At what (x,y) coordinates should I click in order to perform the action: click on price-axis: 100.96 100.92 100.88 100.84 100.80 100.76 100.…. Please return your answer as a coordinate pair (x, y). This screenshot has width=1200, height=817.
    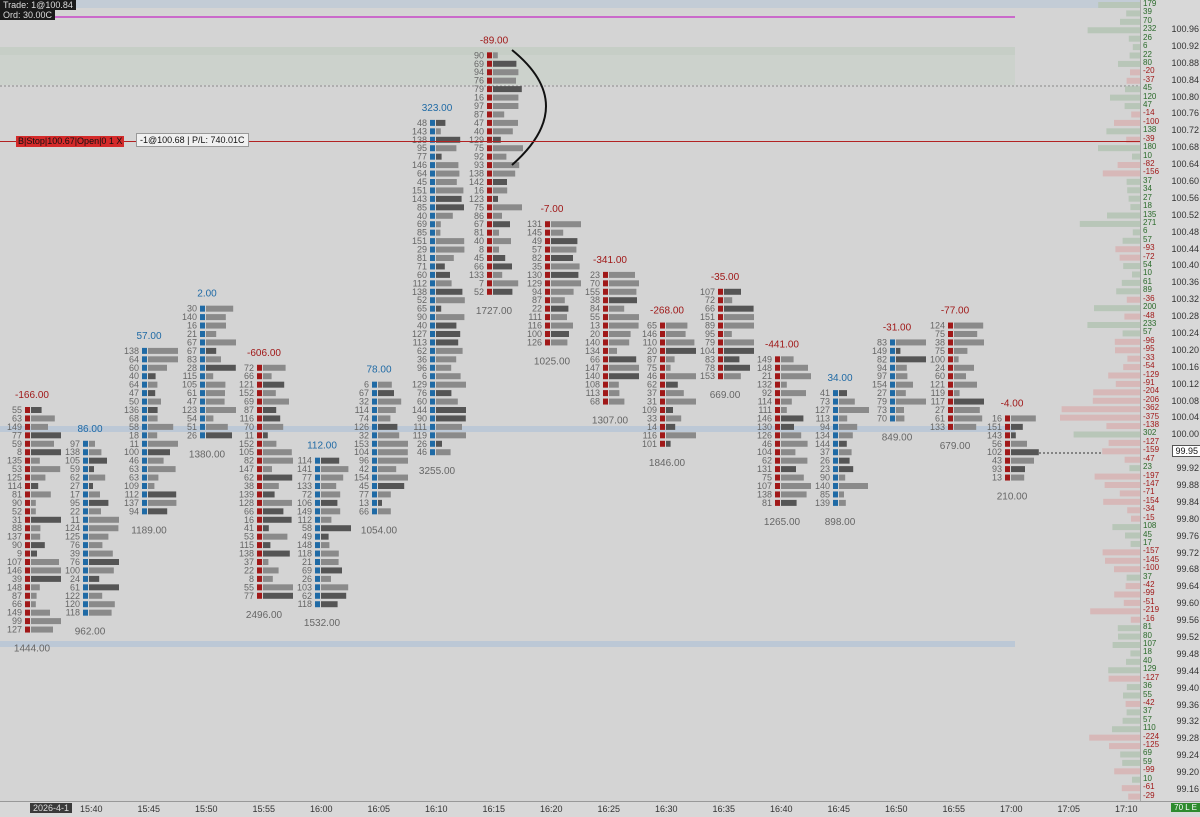
    Looking at the image, I should click on (1170, 408).